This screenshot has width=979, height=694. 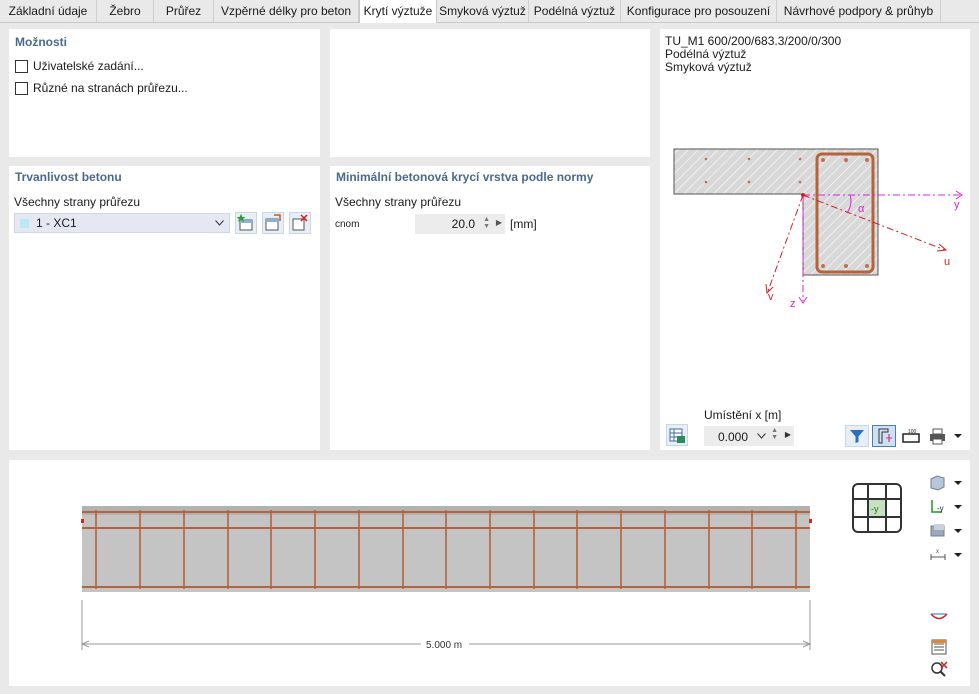 I want to click on view-direction-button: -y, so click(x=946, y=507).